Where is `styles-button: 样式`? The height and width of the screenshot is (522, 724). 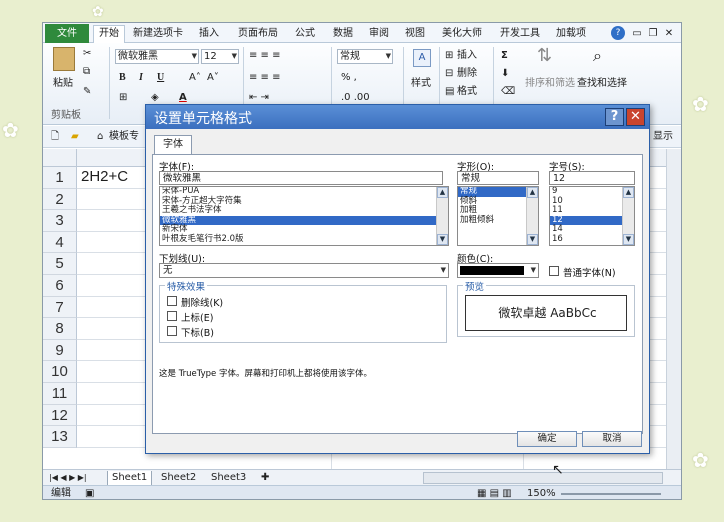 styles-button: 样式 is located at coordinates (421, 84).